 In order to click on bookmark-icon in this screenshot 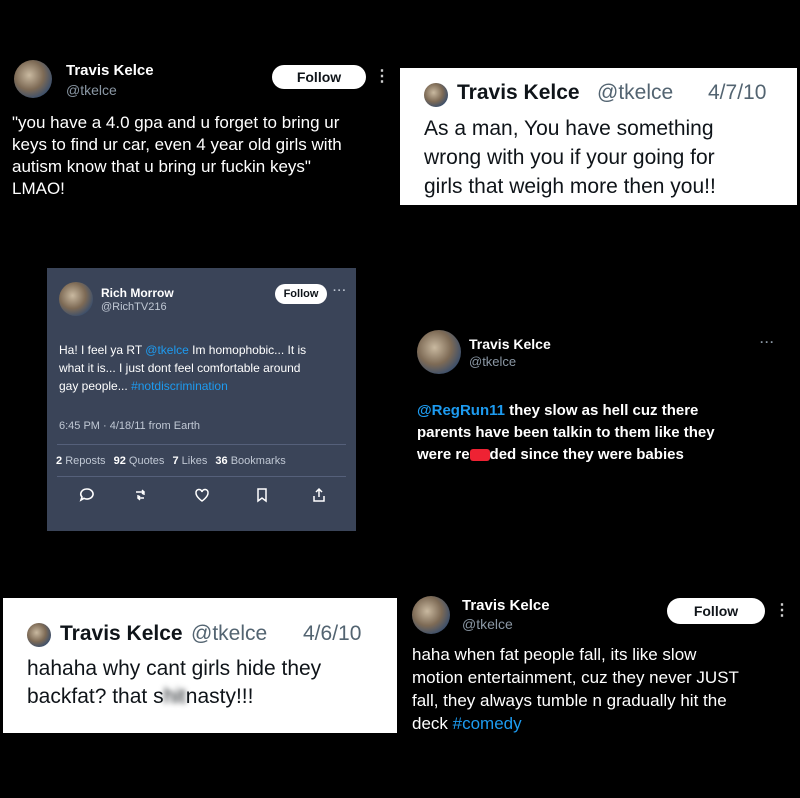, I will do `click(262, 495)`.